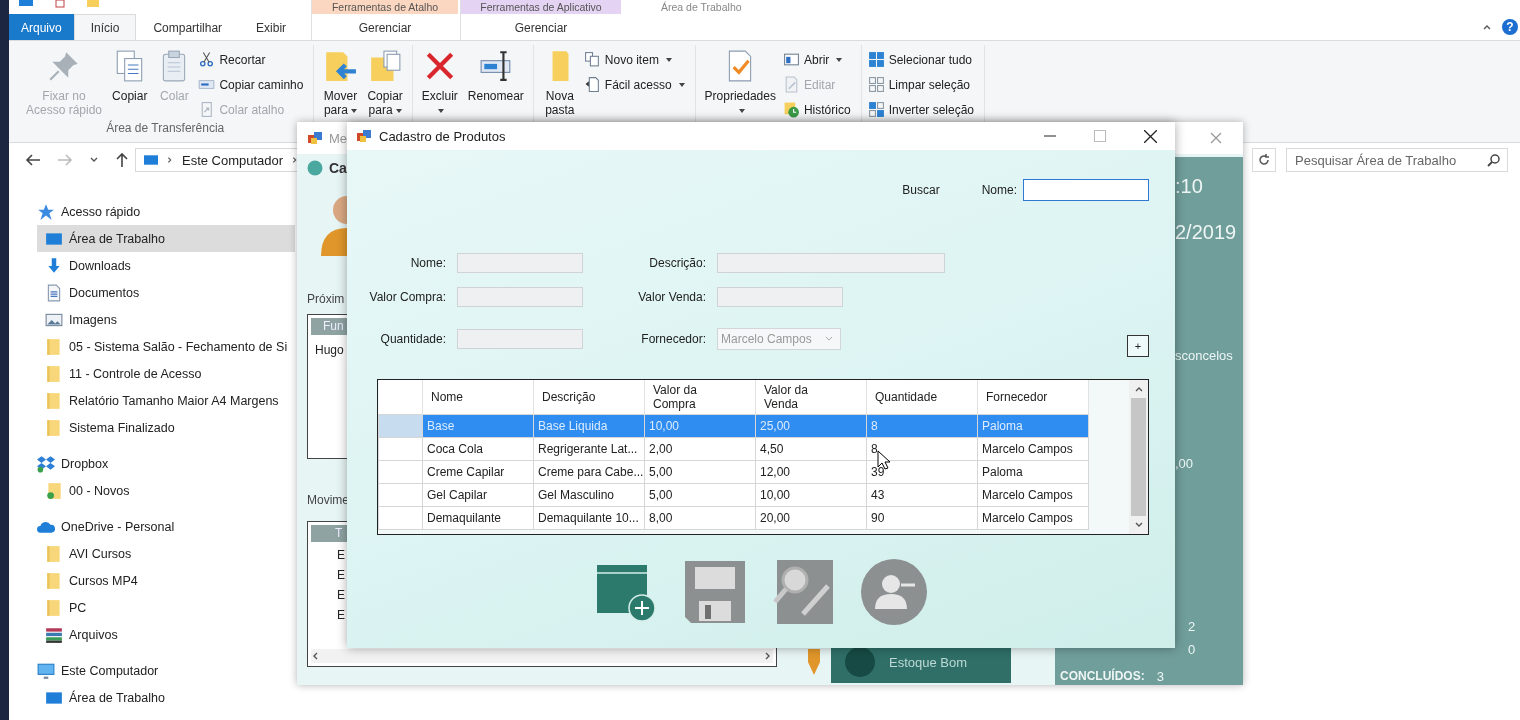 The image size is (1520, 720). What do you see at coordinates (478, 471) in the screenshot?
I see `table-cell: Creme Capilar` at bounding box center [478, 471].